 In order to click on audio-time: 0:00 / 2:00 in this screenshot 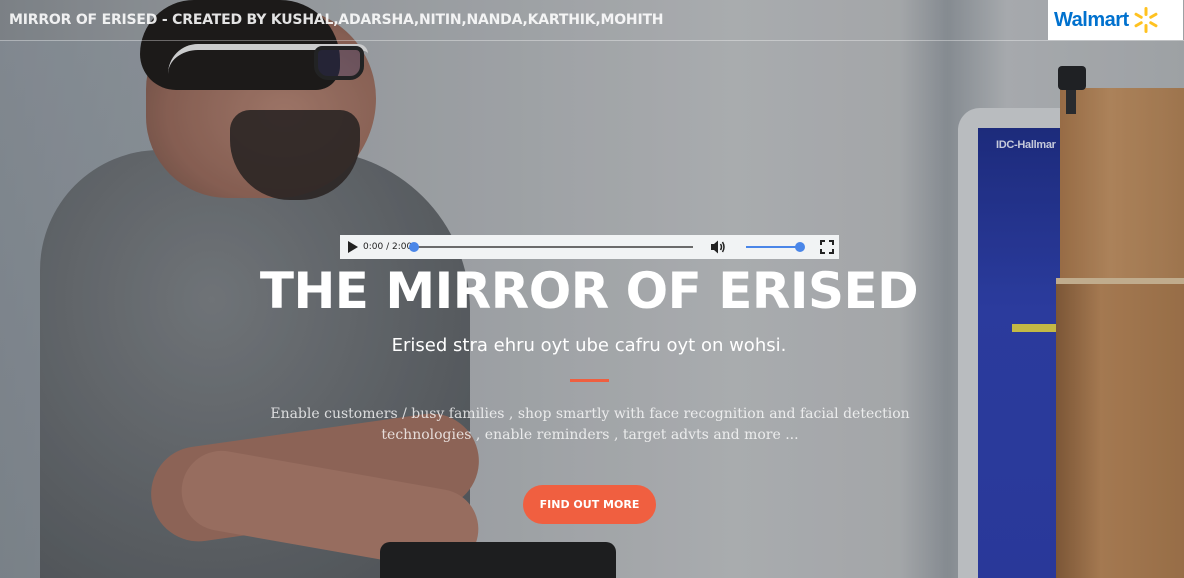, I will do `click(388, 247)`.